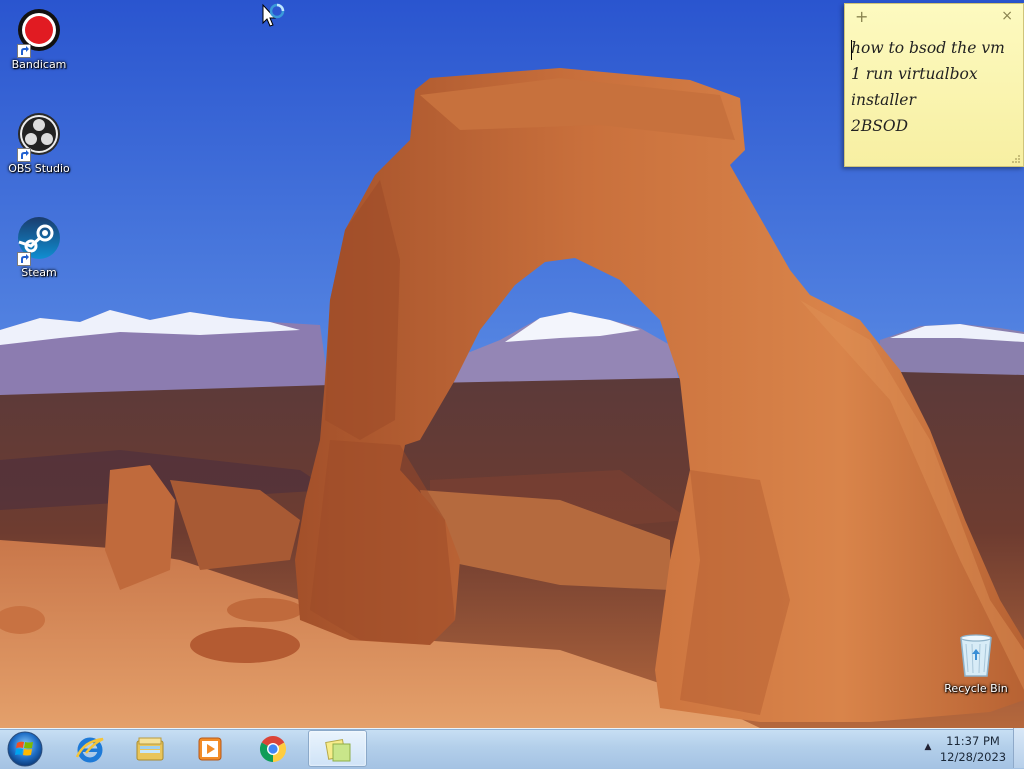  I want to click on sticky-notes-icon, so click(338, 750).